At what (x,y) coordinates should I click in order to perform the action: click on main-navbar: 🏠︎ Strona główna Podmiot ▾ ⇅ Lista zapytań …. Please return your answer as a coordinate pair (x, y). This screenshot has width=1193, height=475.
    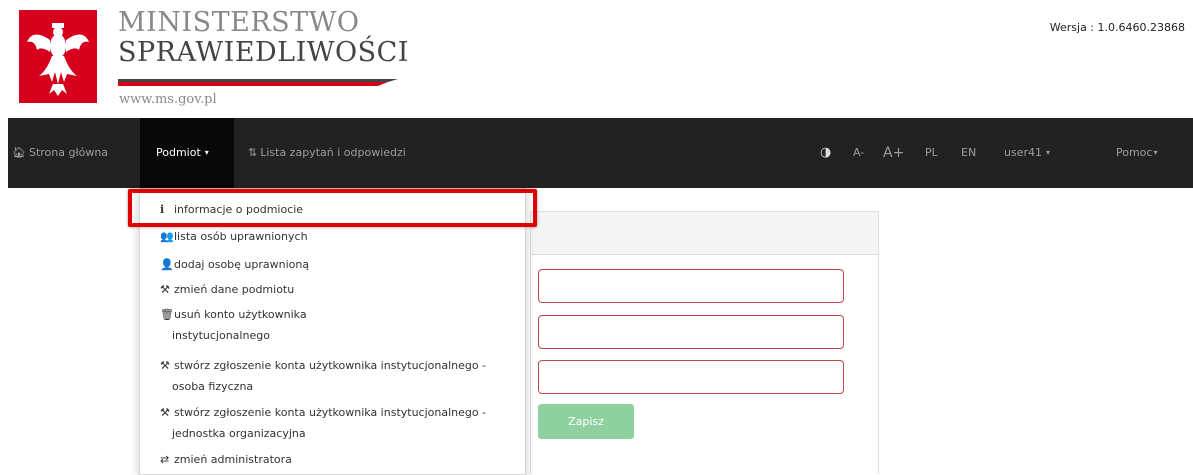
    Looking at the image, I should click on (600, 153).